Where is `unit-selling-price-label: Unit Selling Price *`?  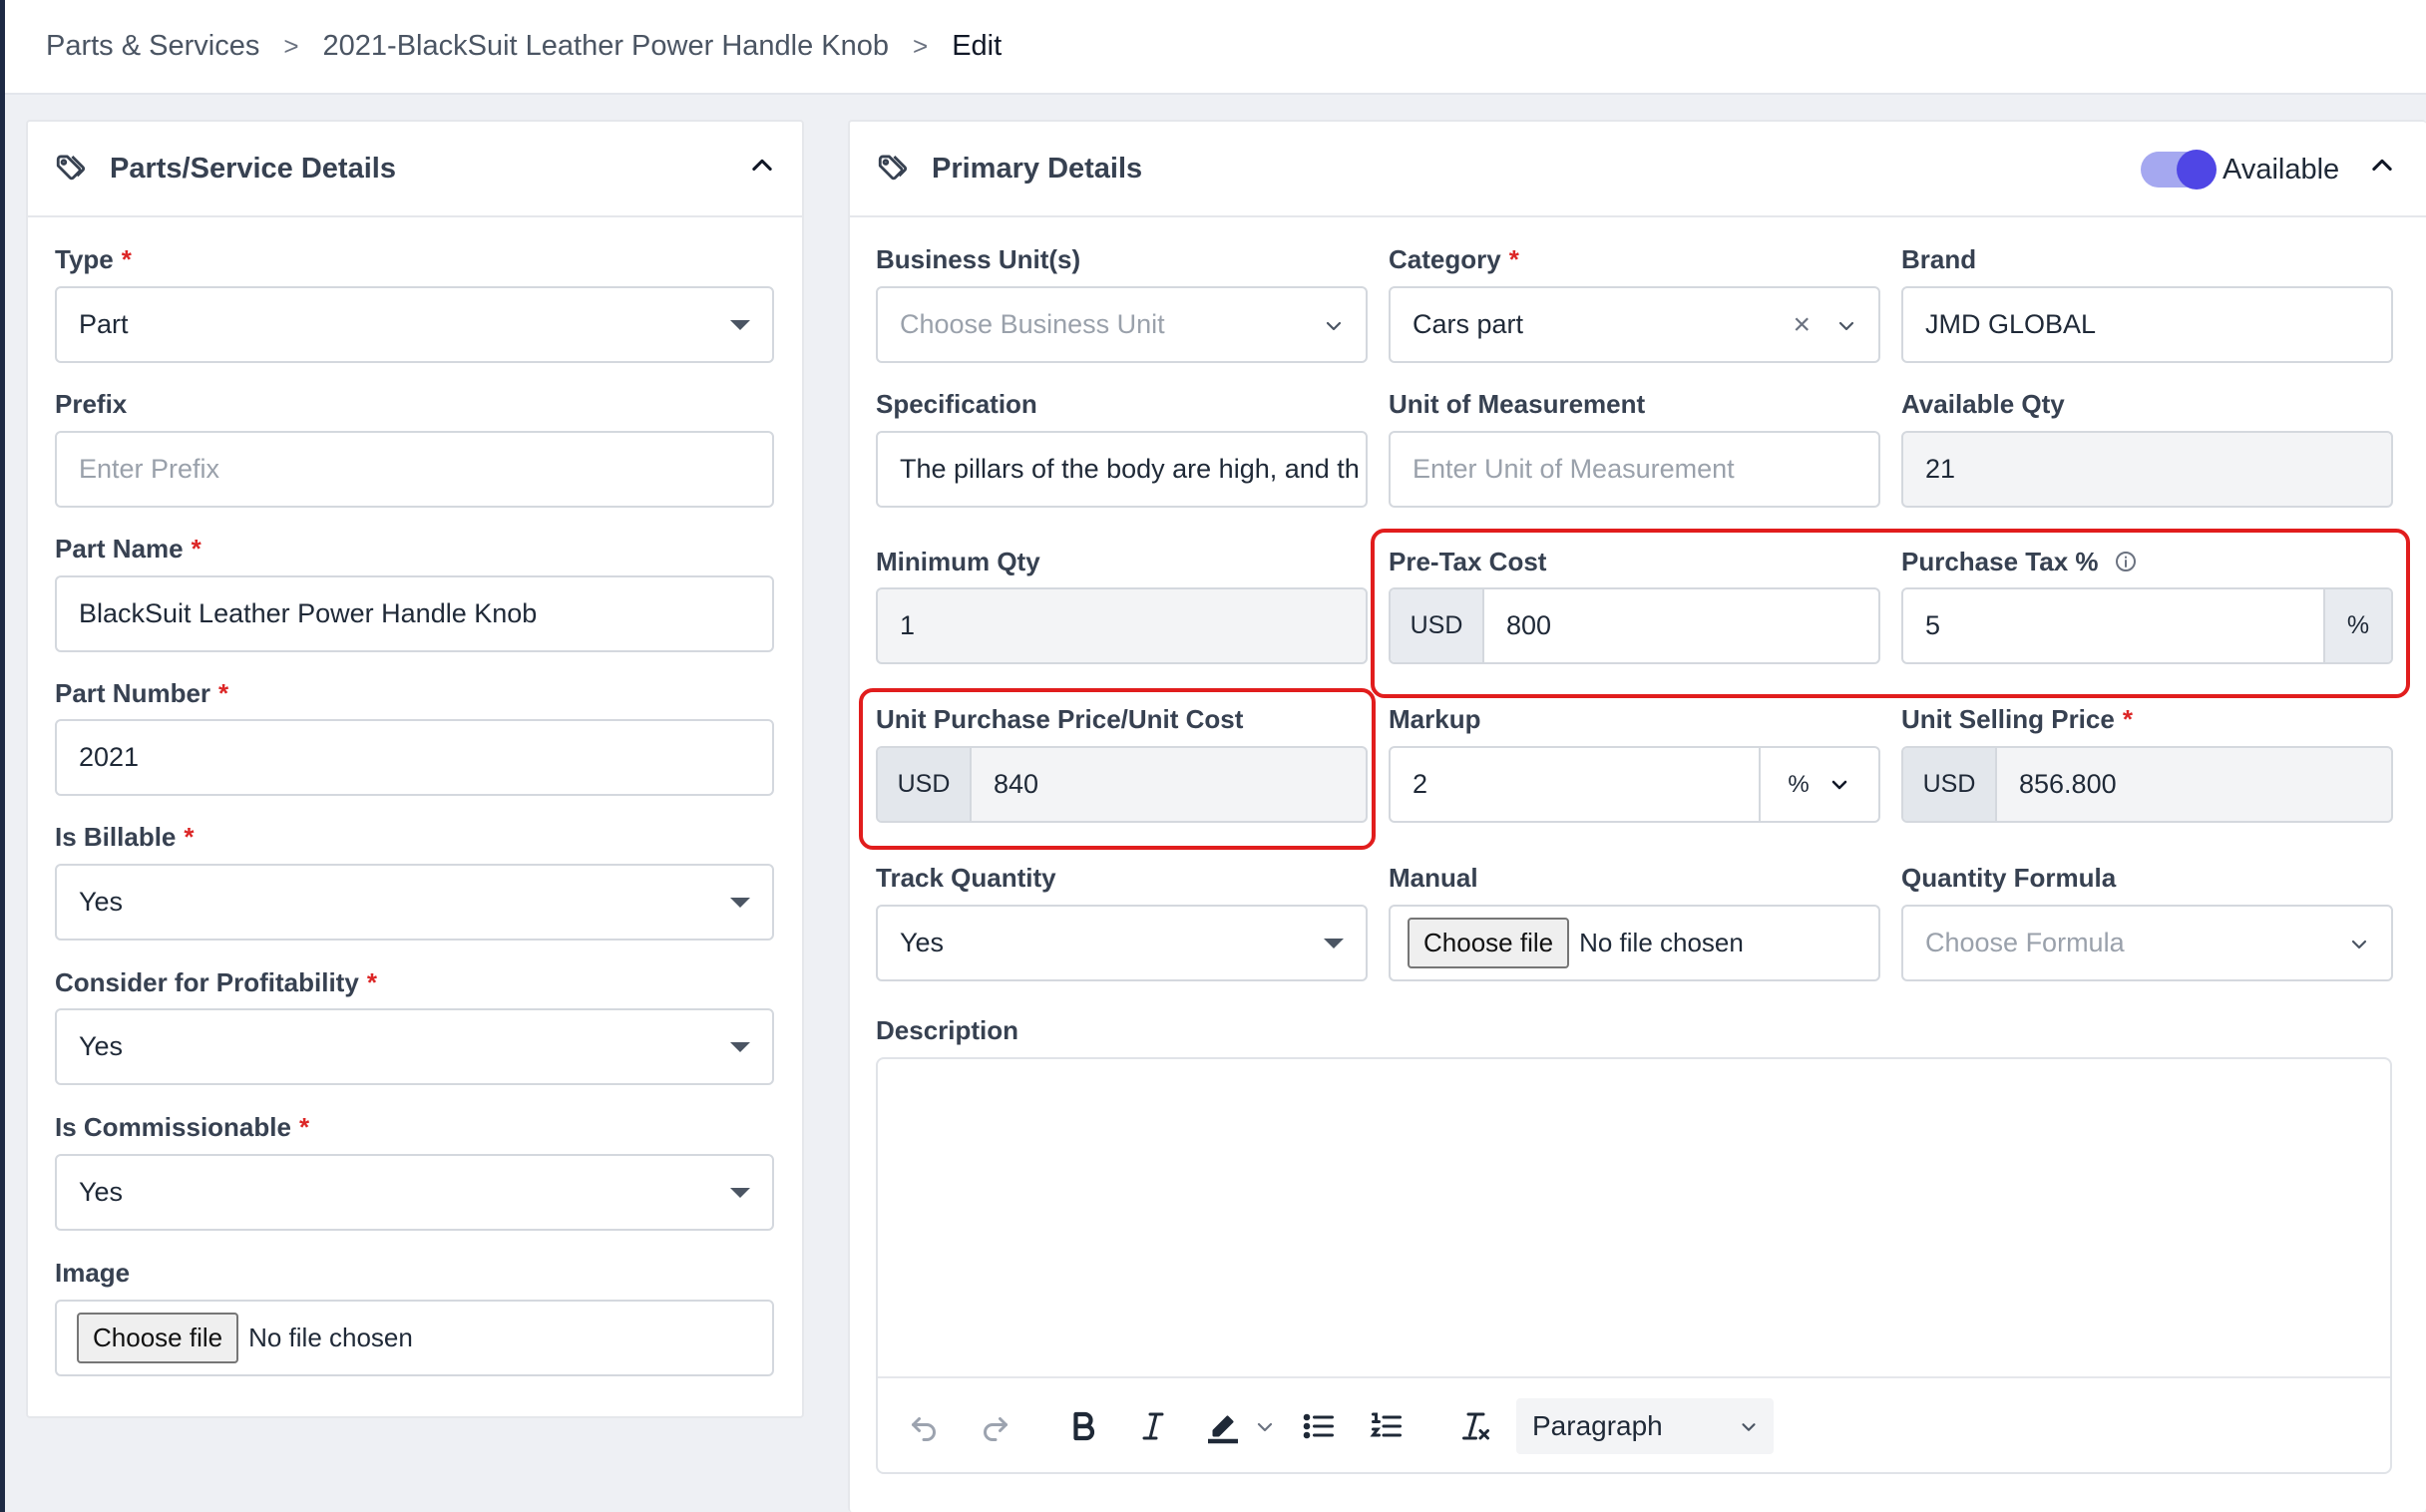 unit-selling-price-label: Unit Selling Price * is located at coordinates (2017, 719).